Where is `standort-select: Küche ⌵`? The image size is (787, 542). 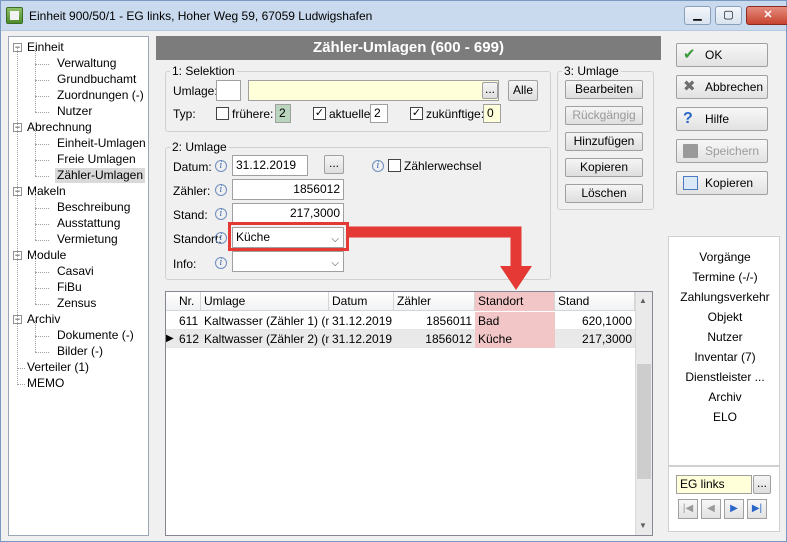
standort-select: Küche ⌵ is located at coordinates (288, 237).